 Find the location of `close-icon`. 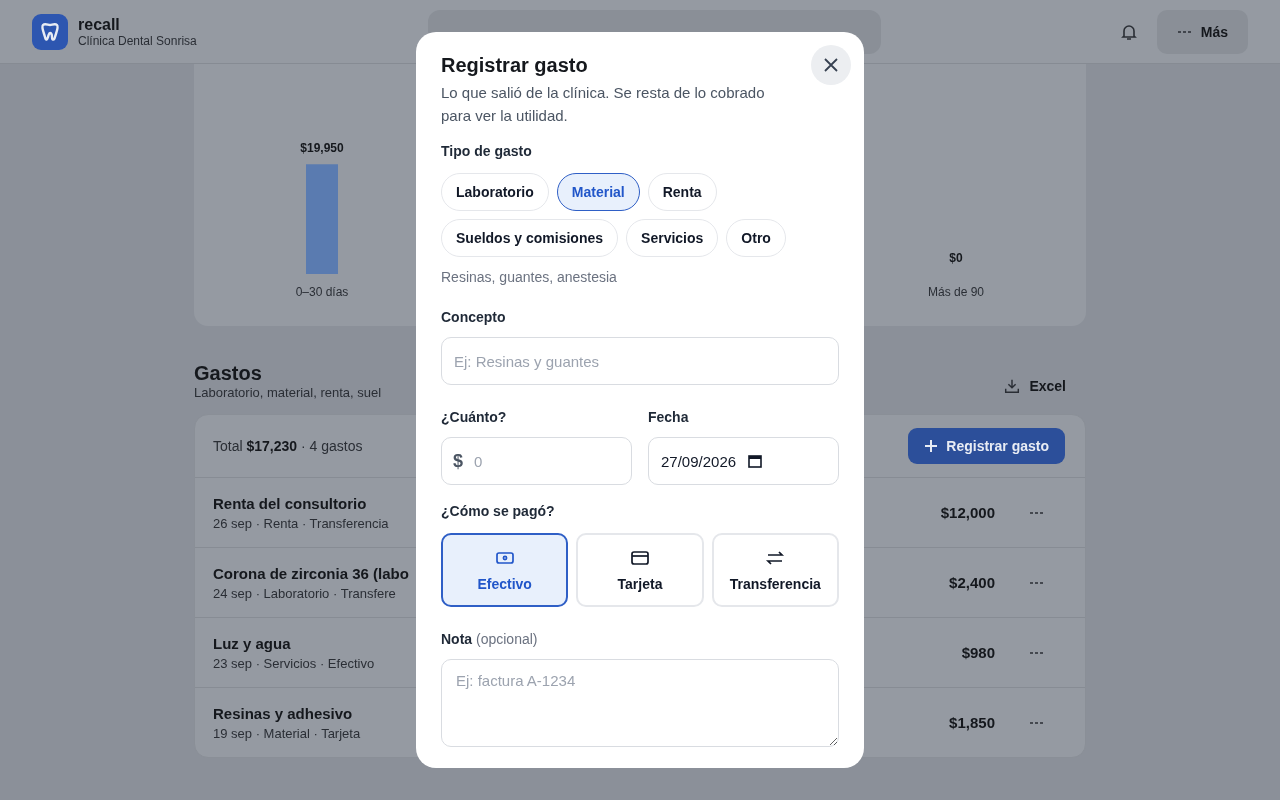

close-icon is located at coordinates (831, 65).